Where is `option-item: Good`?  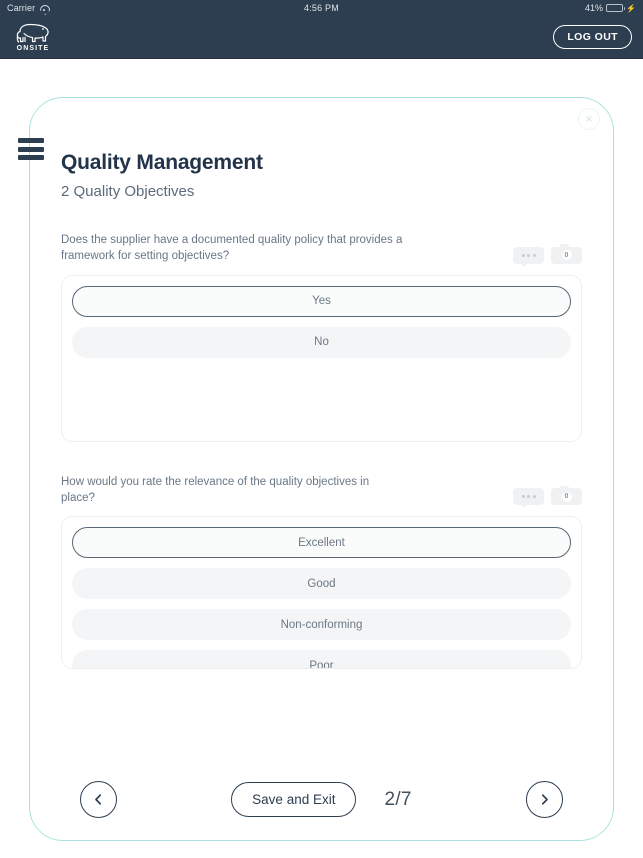
option-item: Good is located at coordinates (321, 584).